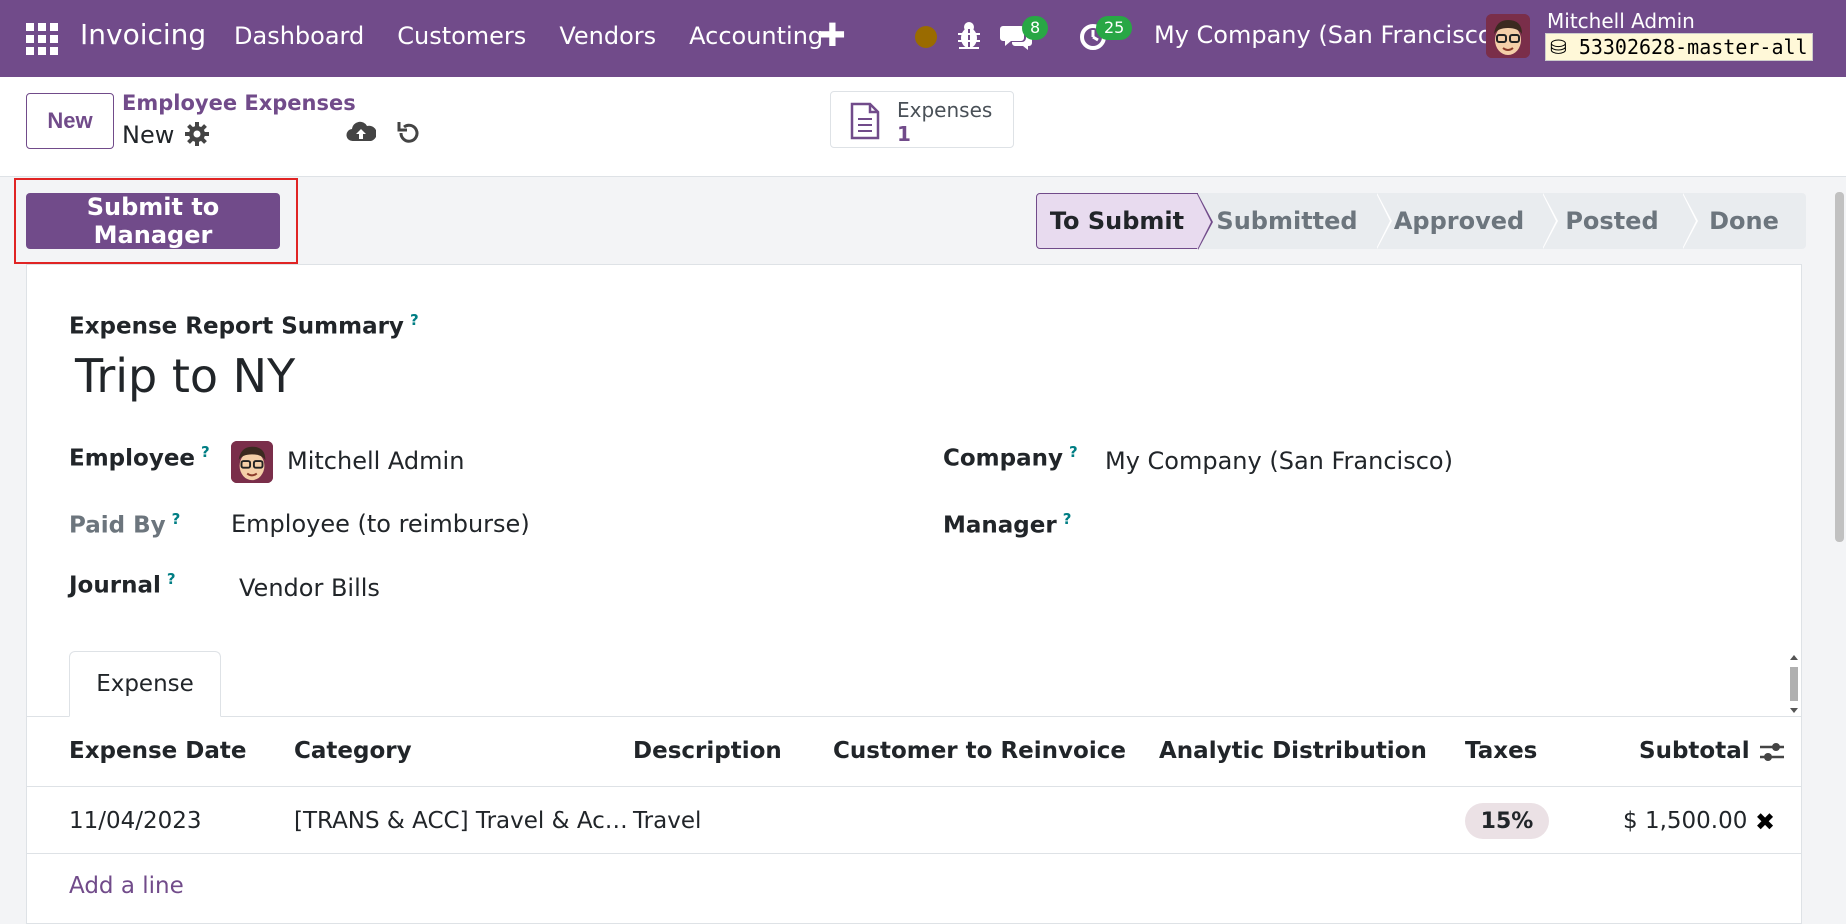 This screenshot has width=1846, height=924. Describe the element at coordinates (132, 458) in the screenshot. I see `employee-label-text: Employee` at that location.